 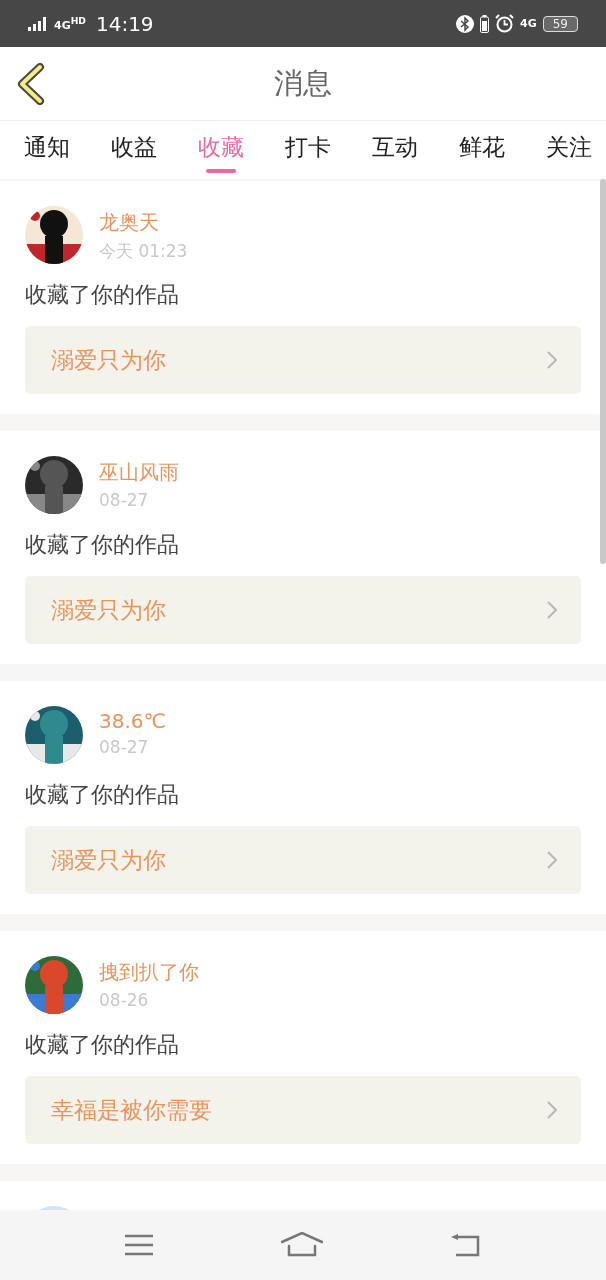 What do you see at coordinates (70, 23) in the screenshot?
I see `network-label: 4G$^{HD}$` at bounding box center [70, 23].